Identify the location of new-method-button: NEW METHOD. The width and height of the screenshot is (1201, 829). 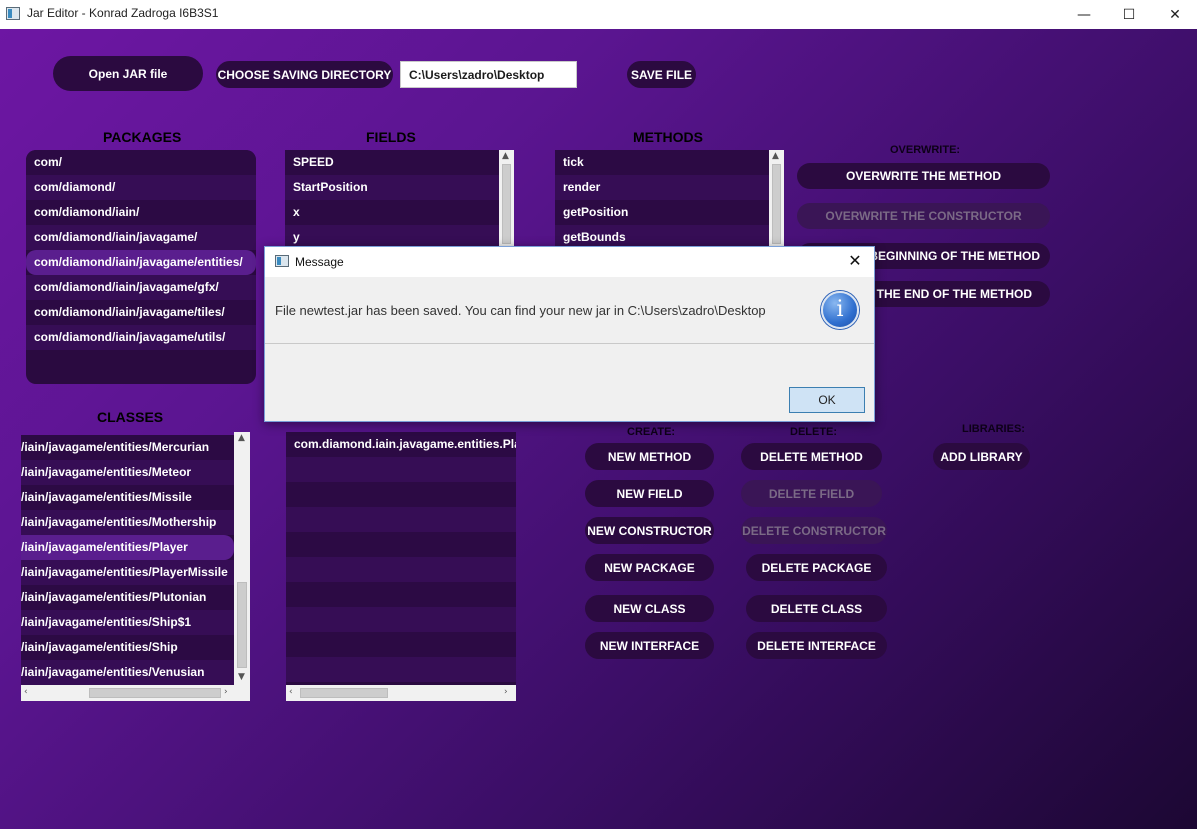
(649, 456).